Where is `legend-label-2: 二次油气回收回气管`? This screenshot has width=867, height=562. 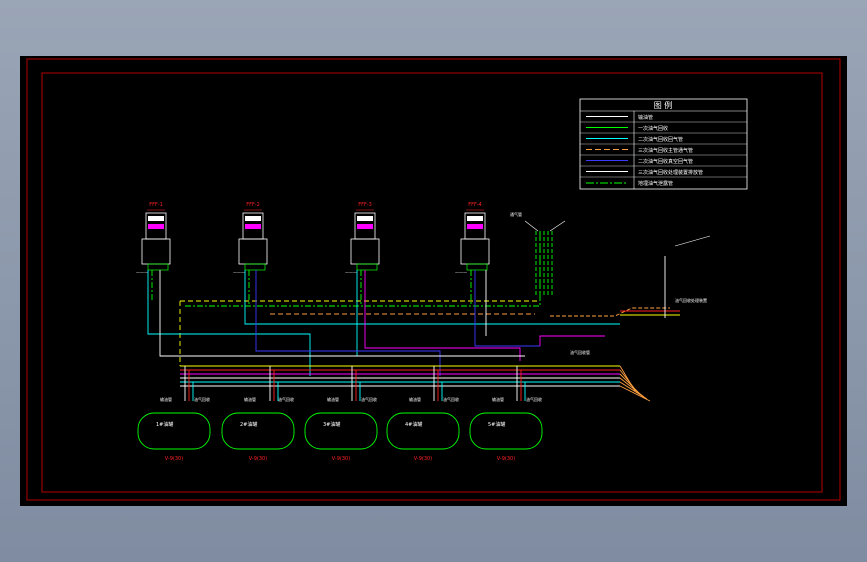 legend-label-2: 二次油气回收回气管 is located at coordinates (660, 139).